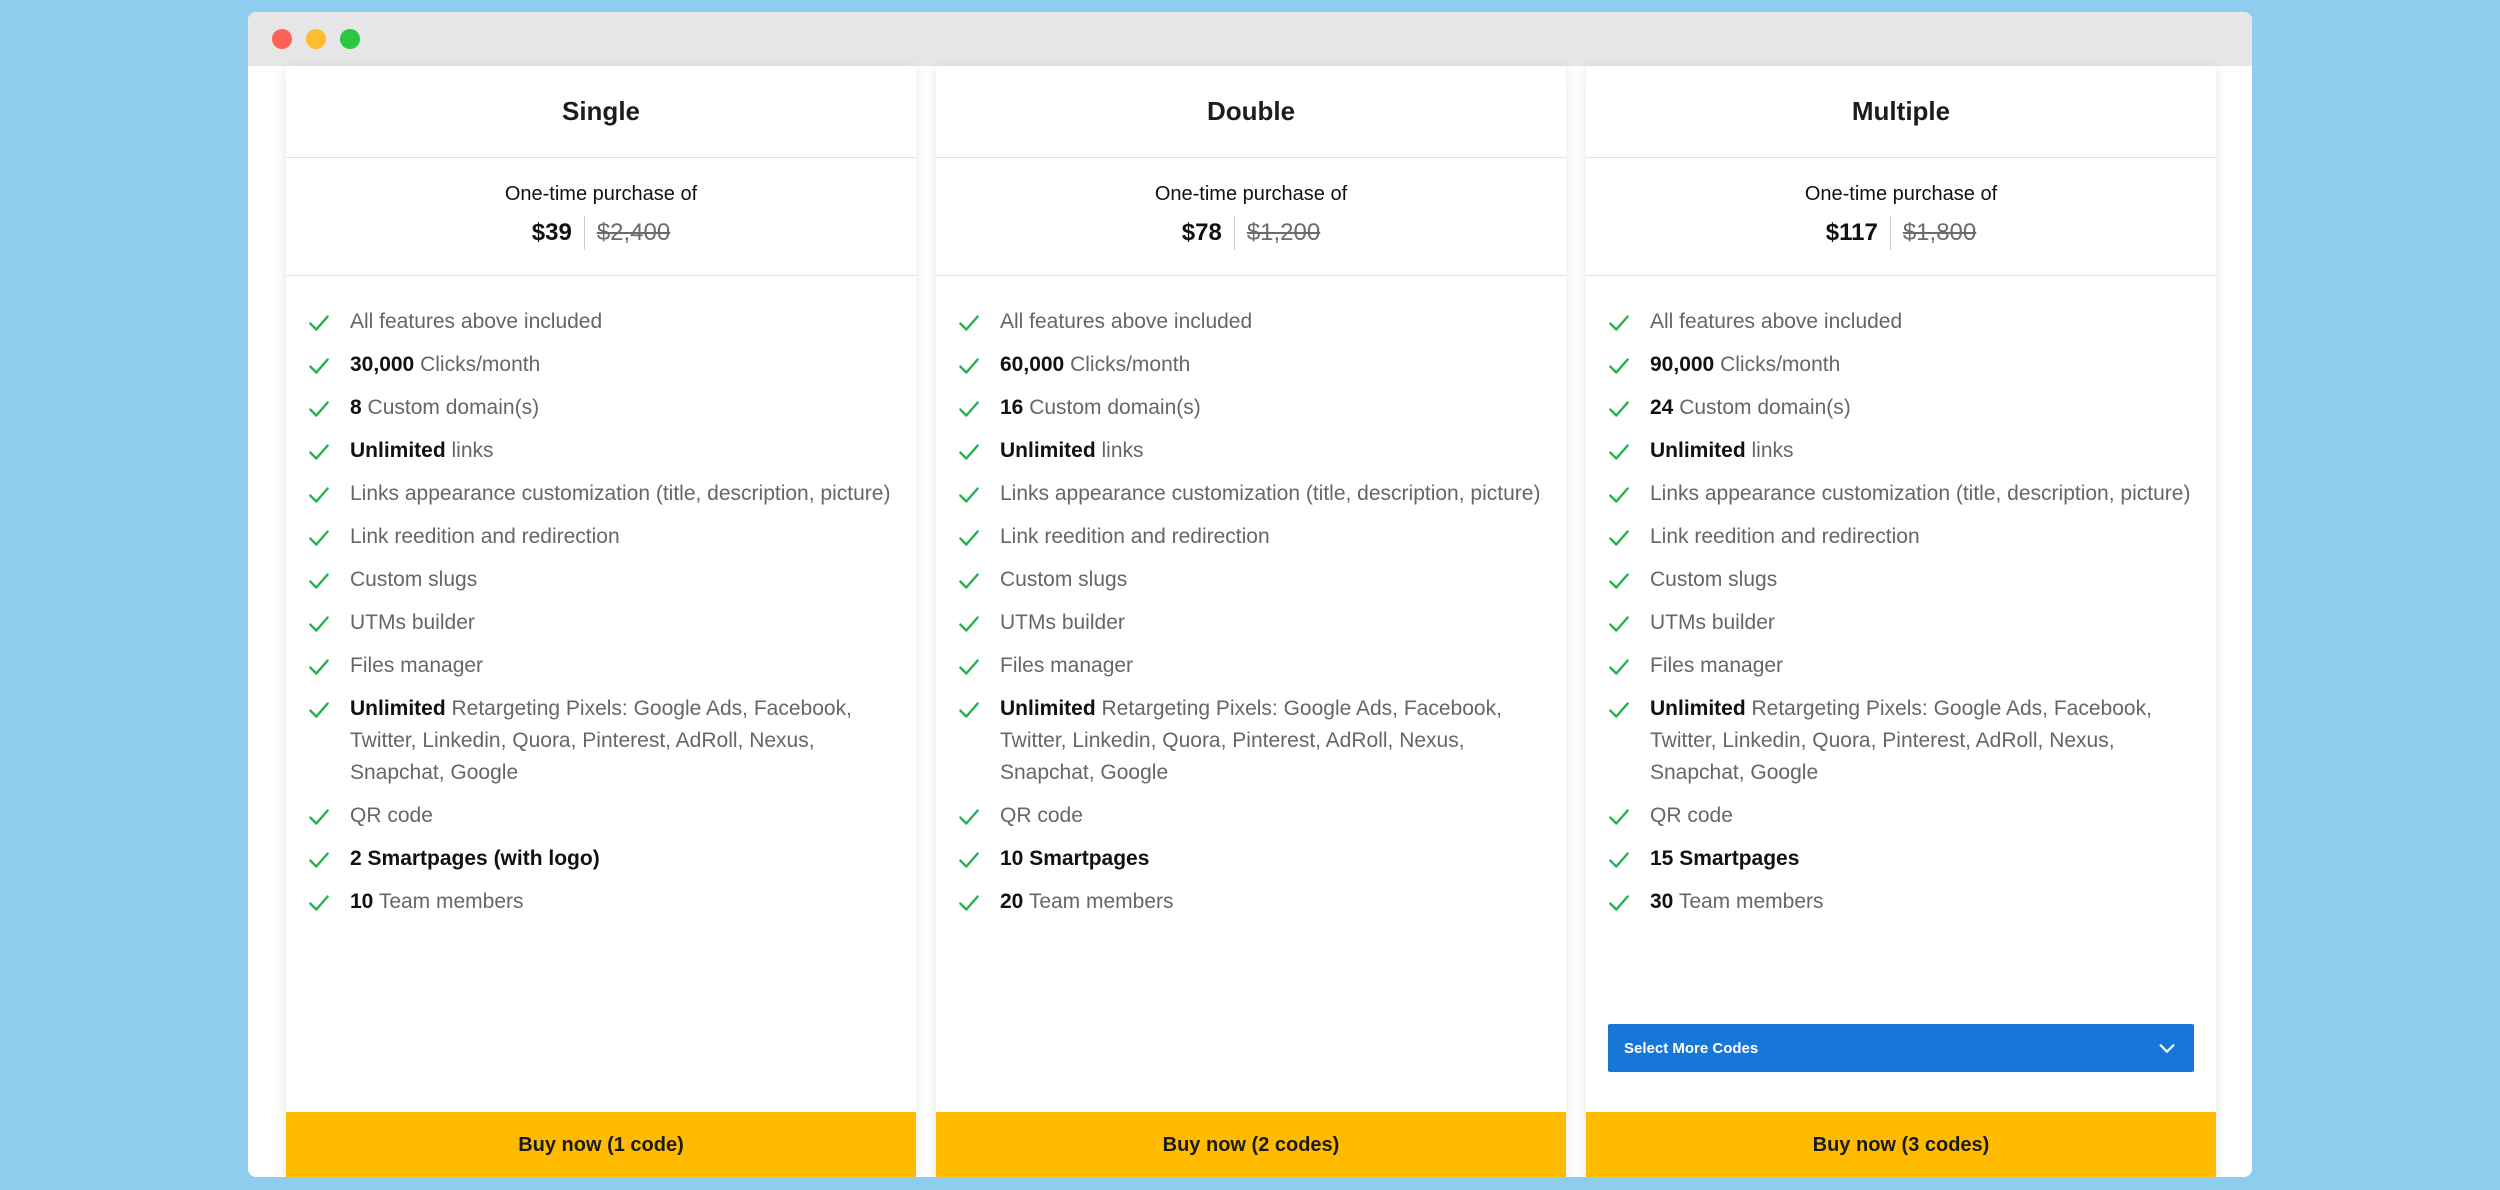 This screenshot has height=1190, width=2500. I want to click on feature-text: All features above included, so click(1126, 322).